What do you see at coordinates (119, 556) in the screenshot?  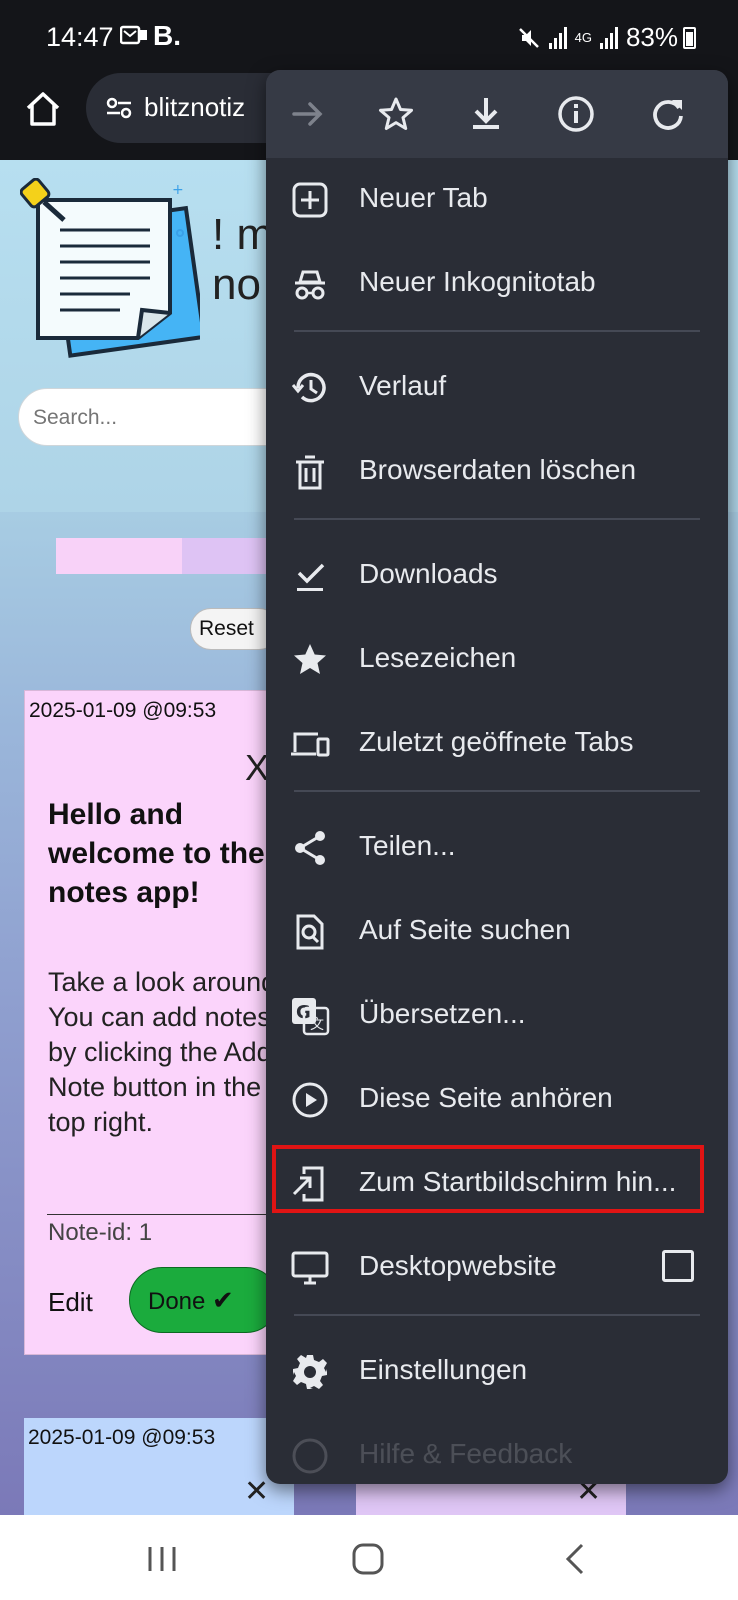 I see `color-filter-pink` at bounding box center [119, 556].